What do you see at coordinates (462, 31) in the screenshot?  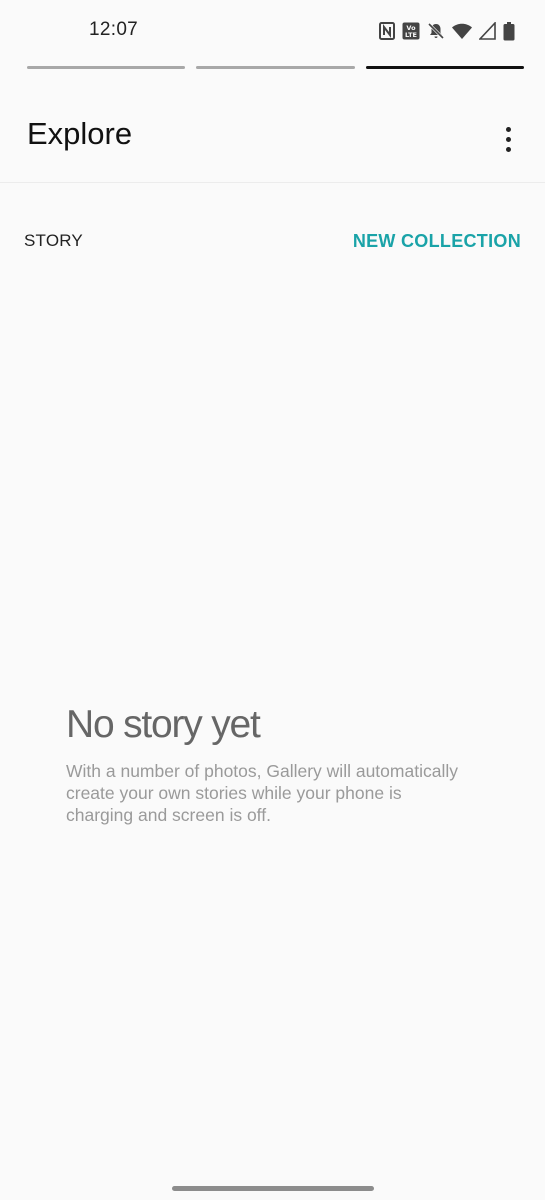 I see `wifi-icon` at bounding box center [462, 31].